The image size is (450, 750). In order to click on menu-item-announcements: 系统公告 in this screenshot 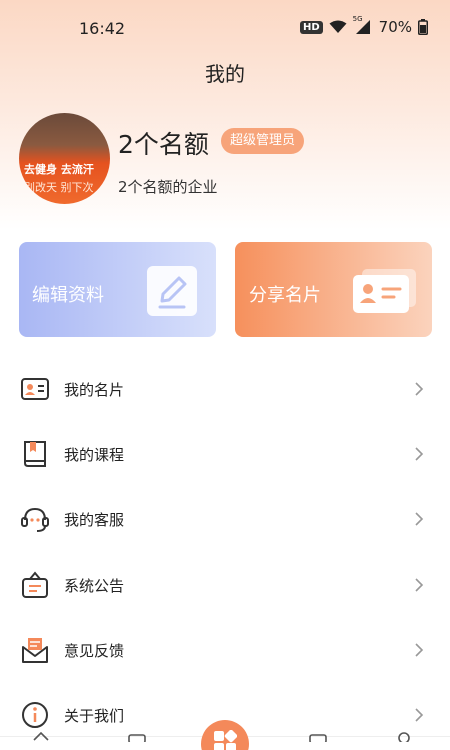, I will do `click(225, 585)`.